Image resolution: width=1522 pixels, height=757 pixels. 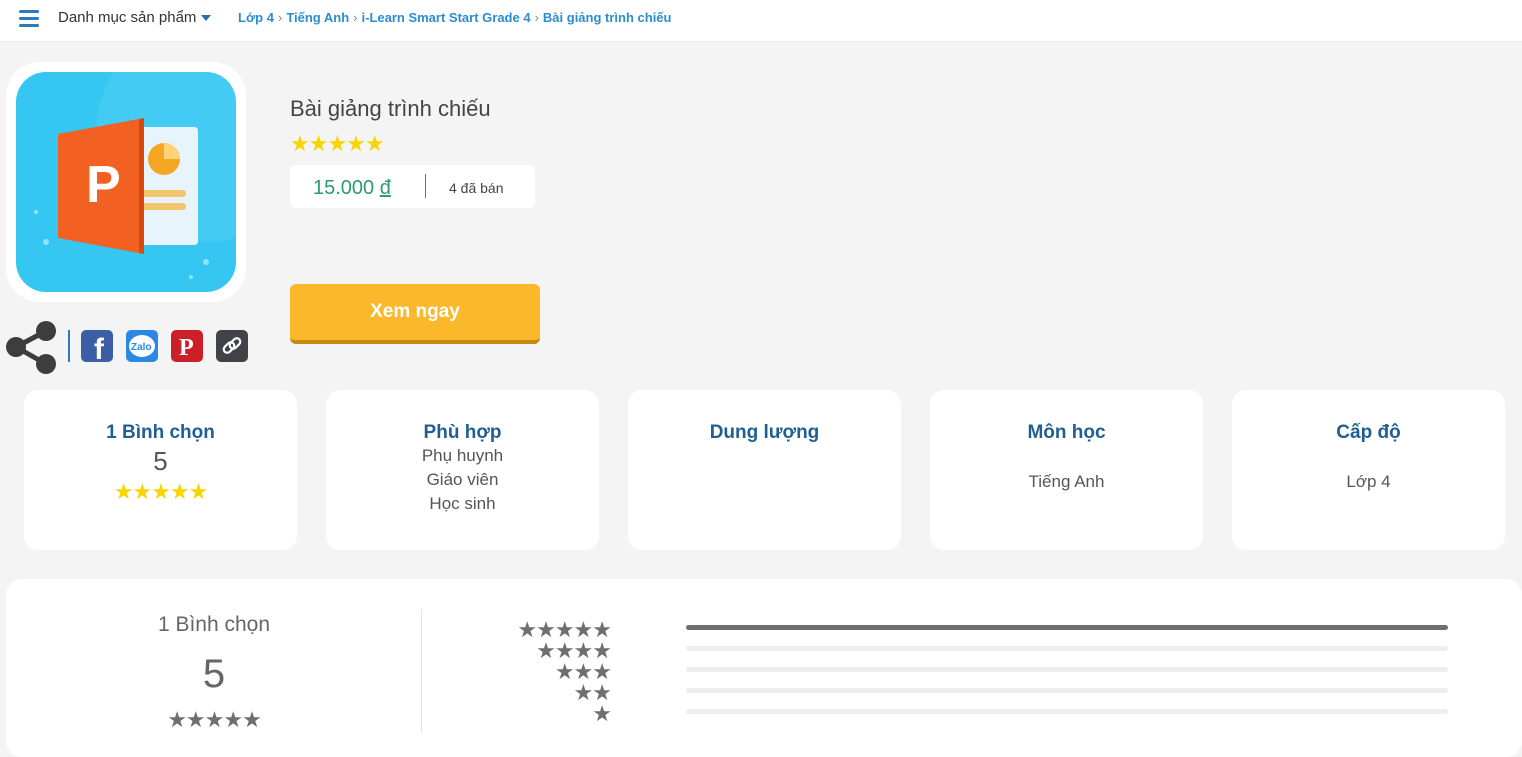 I want to click on hamburger-icon, so click(x=29, y=18).